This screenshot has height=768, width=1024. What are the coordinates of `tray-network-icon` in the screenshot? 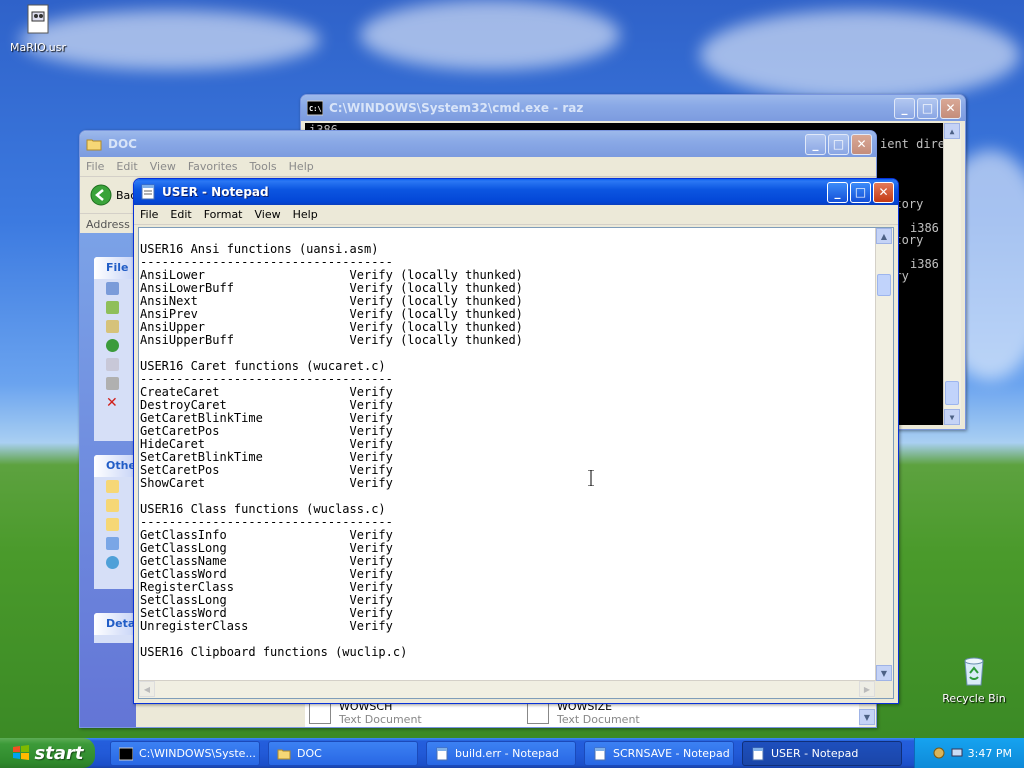 It's located at (957, 753).